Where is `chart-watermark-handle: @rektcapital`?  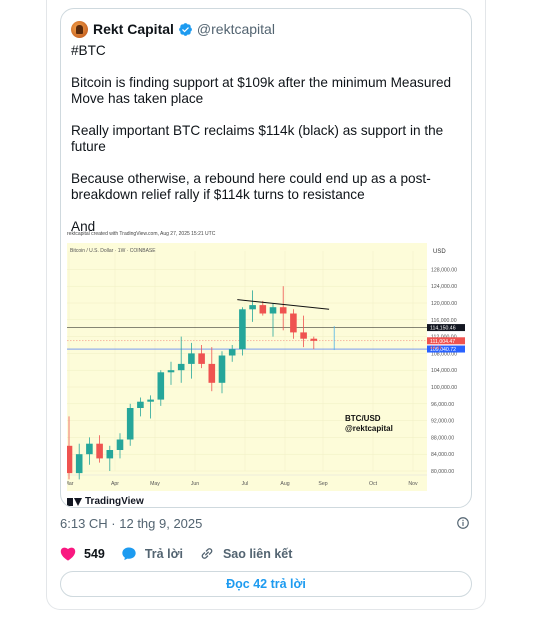
chart-watermark-handle: @rektcapital is located at coordinates (369, 428).